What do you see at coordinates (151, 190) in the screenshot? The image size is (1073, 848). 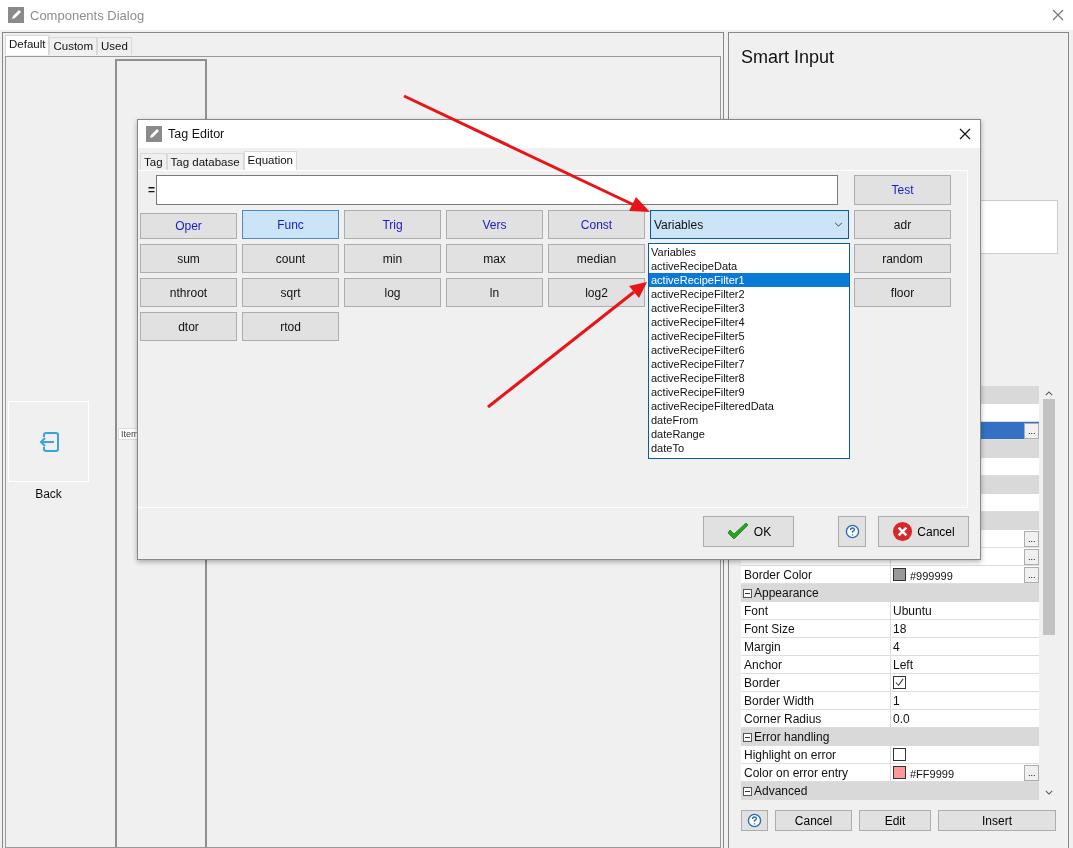 I see `equals-label: =` at bounding box center [151, 190].